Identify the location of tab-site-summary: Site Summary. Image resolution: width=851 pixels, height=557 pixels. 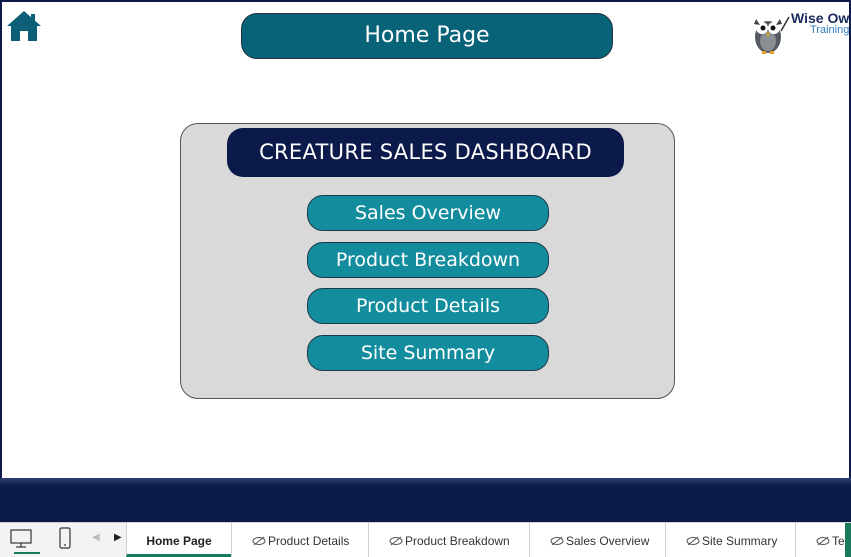
(730, 540).